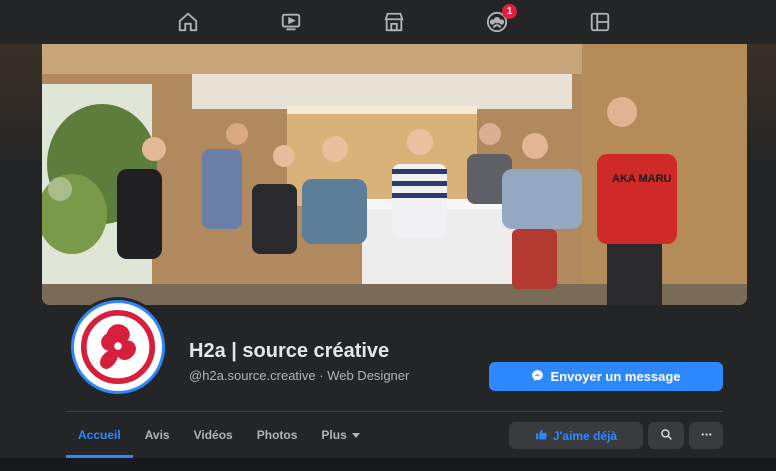  I want to click on more-dots-icon, so click(706, 436).